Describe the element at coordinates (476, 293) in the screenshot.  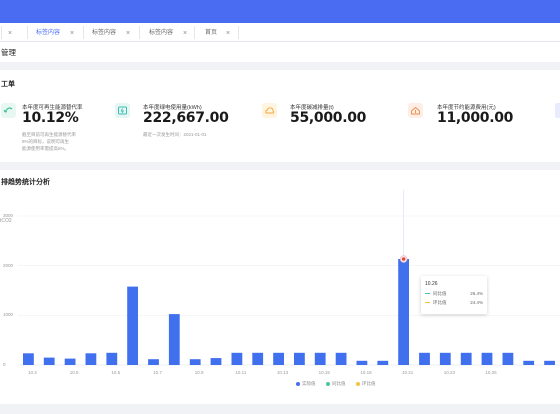
I see `tooltip-row-value: 26.4%` at that location.